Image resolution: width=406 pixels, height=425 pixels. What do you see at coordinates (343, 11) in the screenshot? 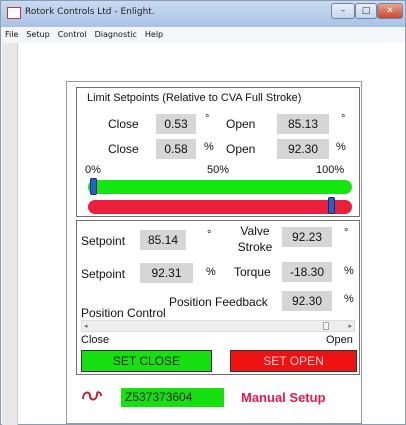
I see `minimize-button: –` at bounding box center [343, 11].